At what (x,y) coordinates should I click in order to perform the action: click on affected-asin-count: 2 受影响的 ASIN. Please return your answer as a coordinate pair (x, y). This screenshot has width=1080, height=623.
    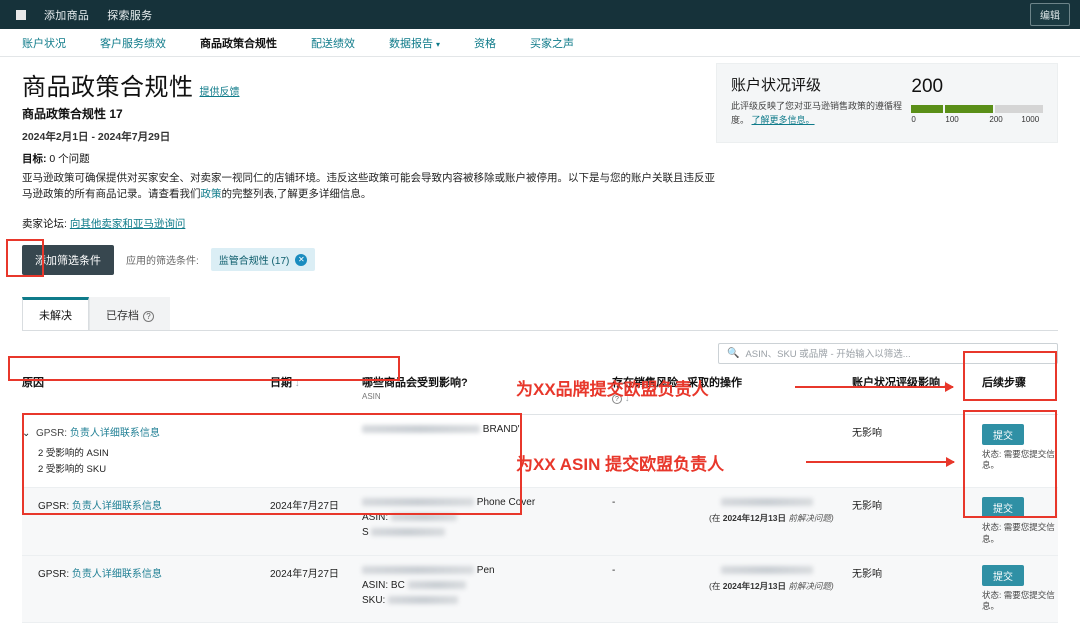
    Looking at the image, I should click on (73, 453).